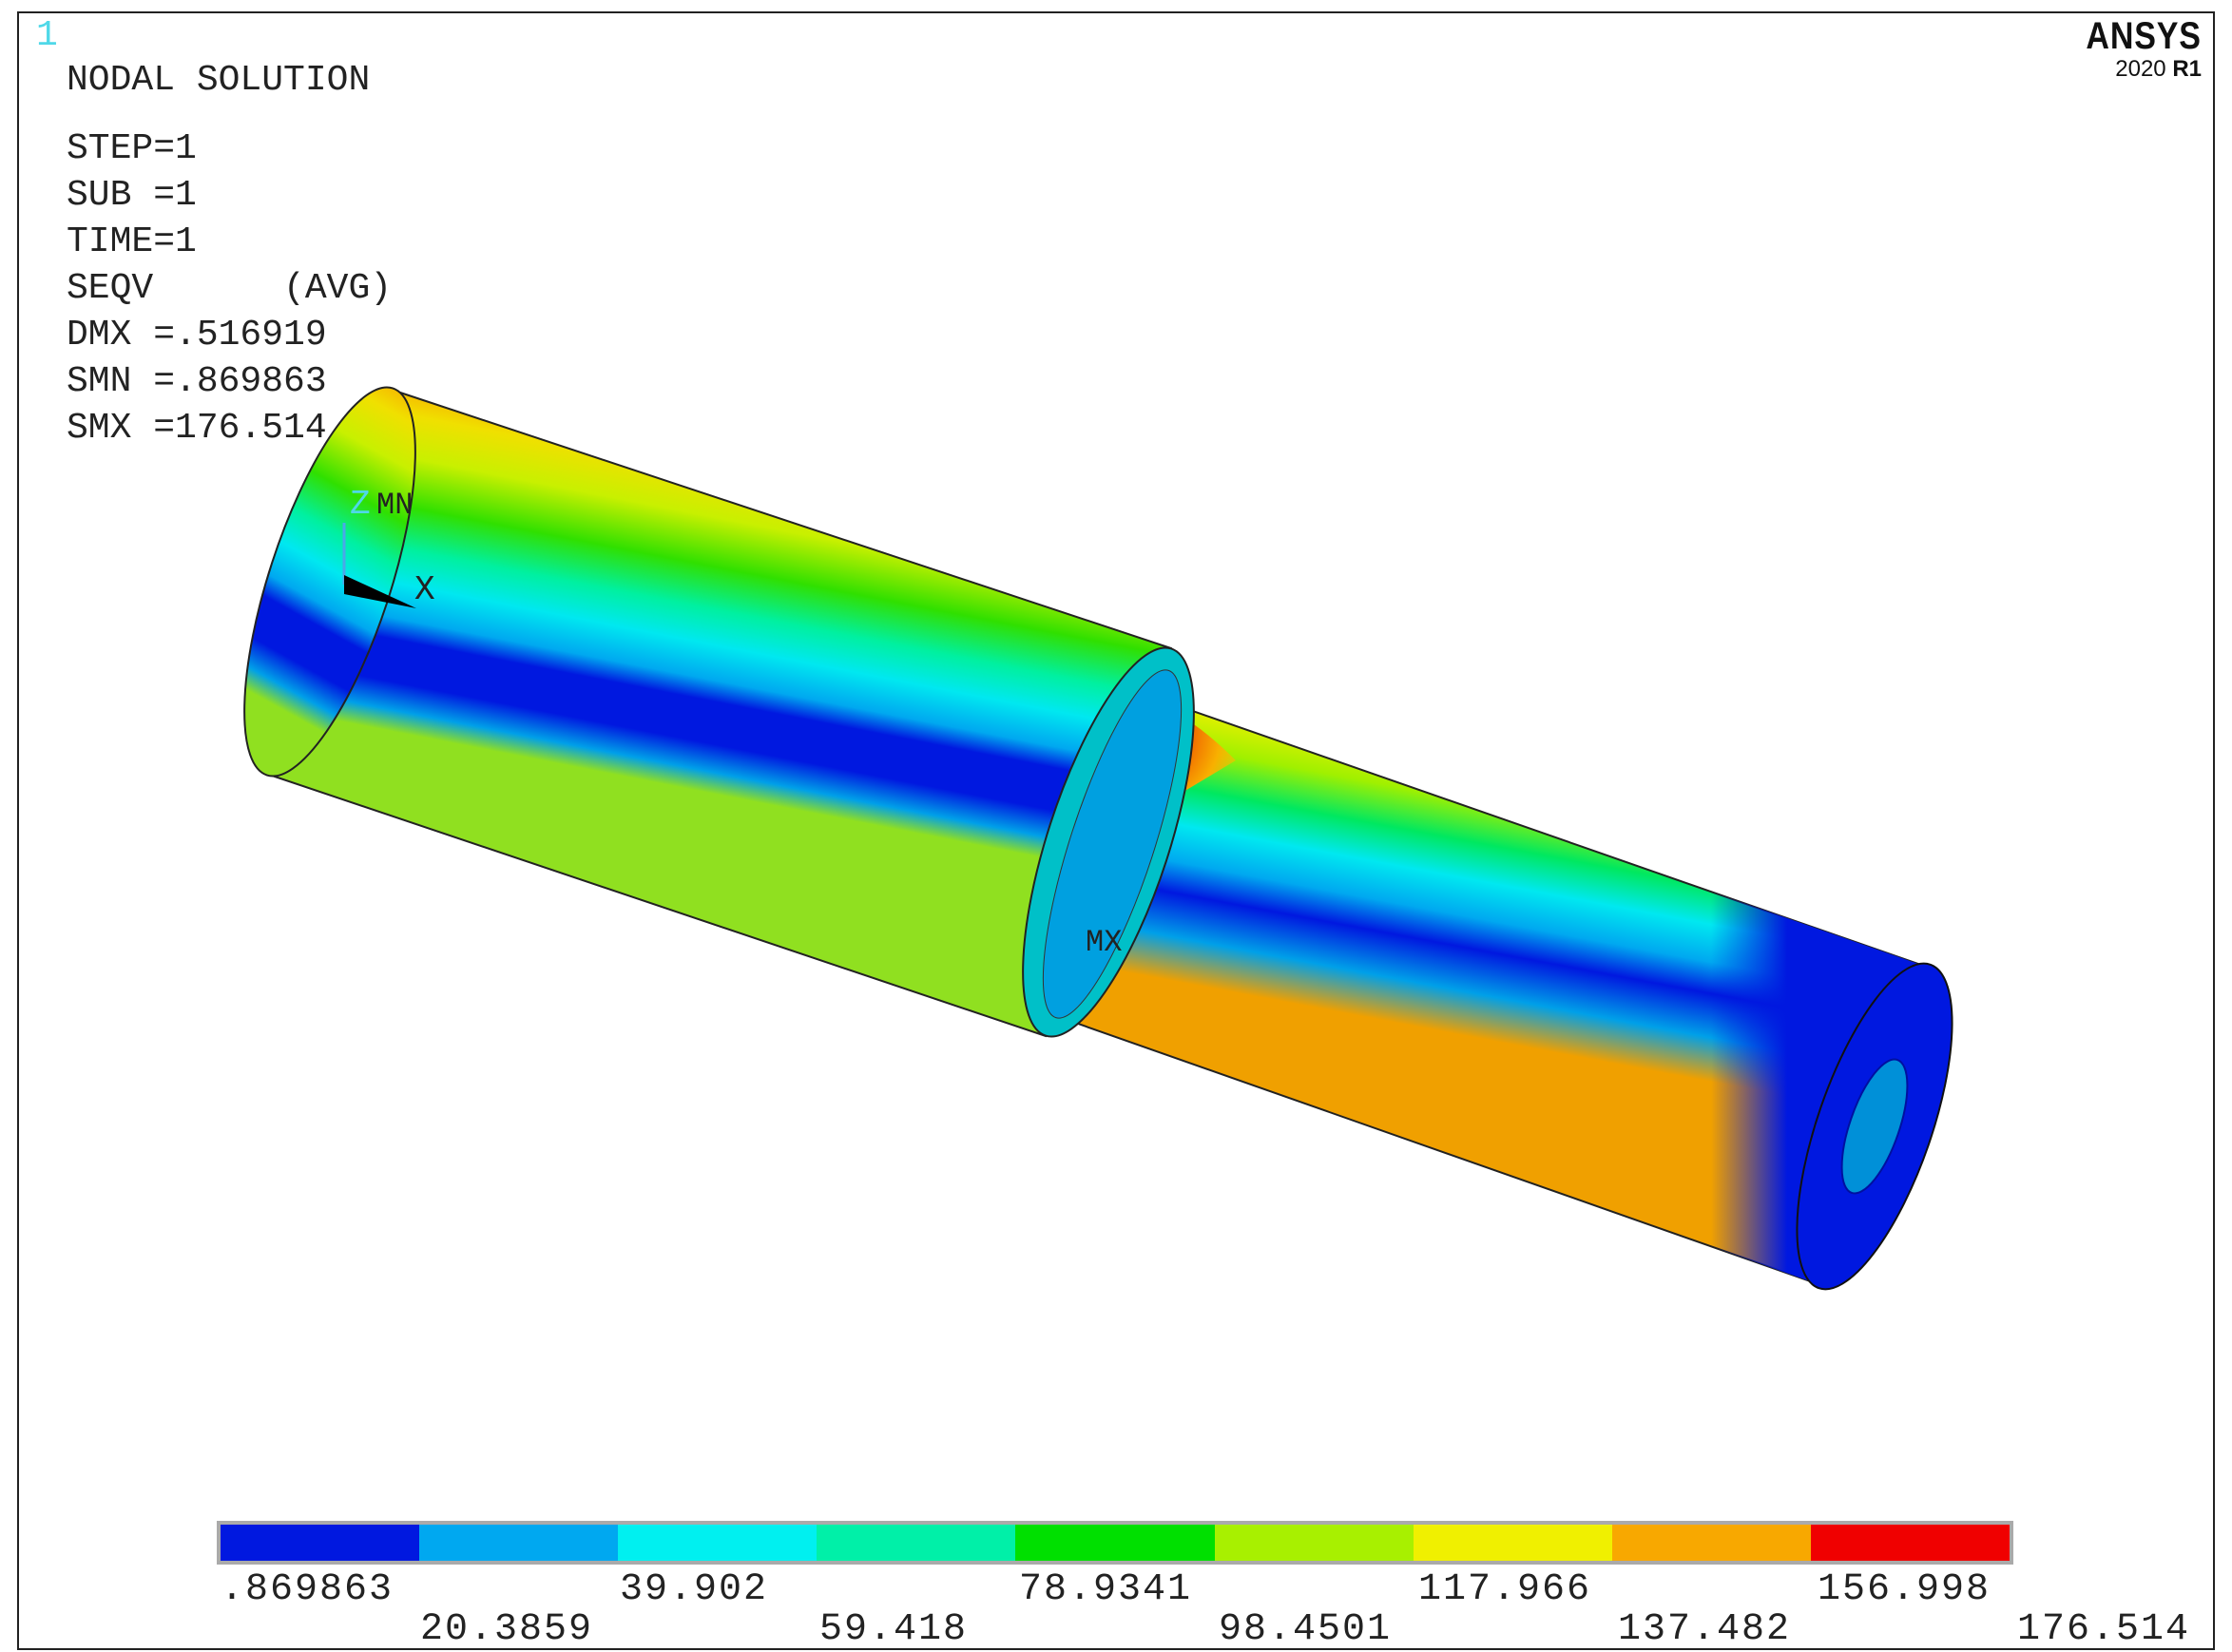  What do you see at coordinates (395, 506) in the screenshot?
I see `min-marker: MN` at bounding box center [395, 506].